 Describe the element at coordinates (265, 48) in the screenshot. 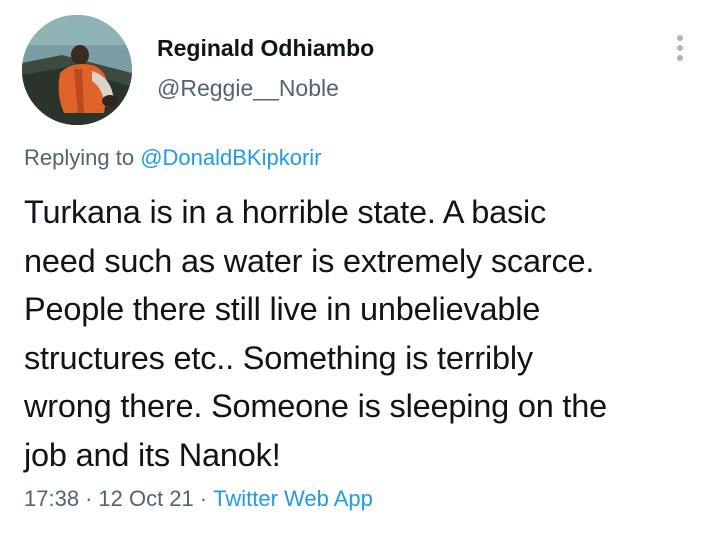

I see `author-display-name: Reginald Odhiambo` at that location.